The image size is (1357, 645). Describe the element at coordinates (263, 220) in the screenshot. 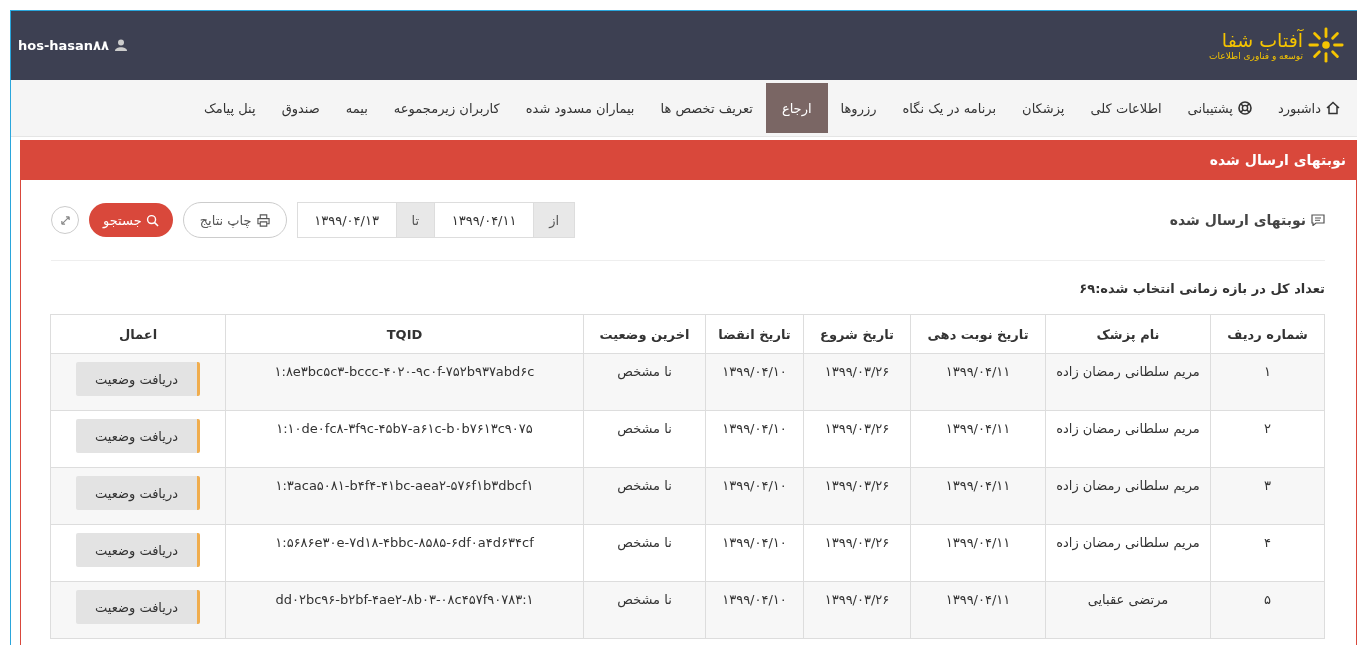

I see `printer-icon` at that location.